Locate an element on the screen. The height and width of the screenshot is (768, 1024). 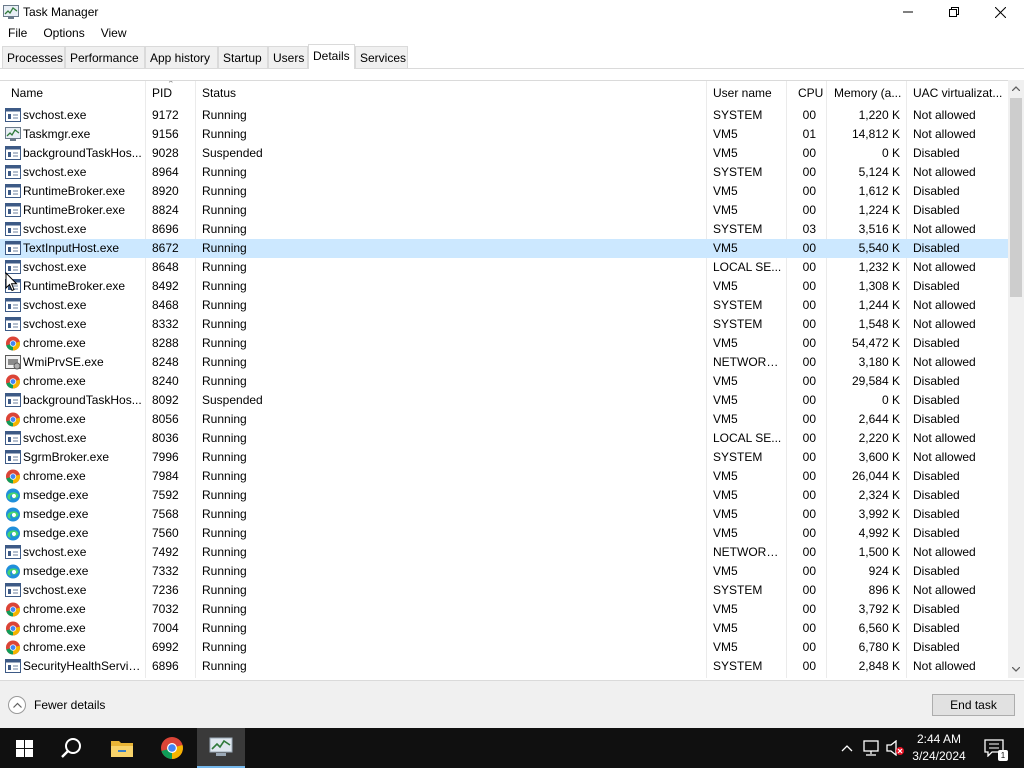
column-header-name: Name is located at coordinates (75, 93).